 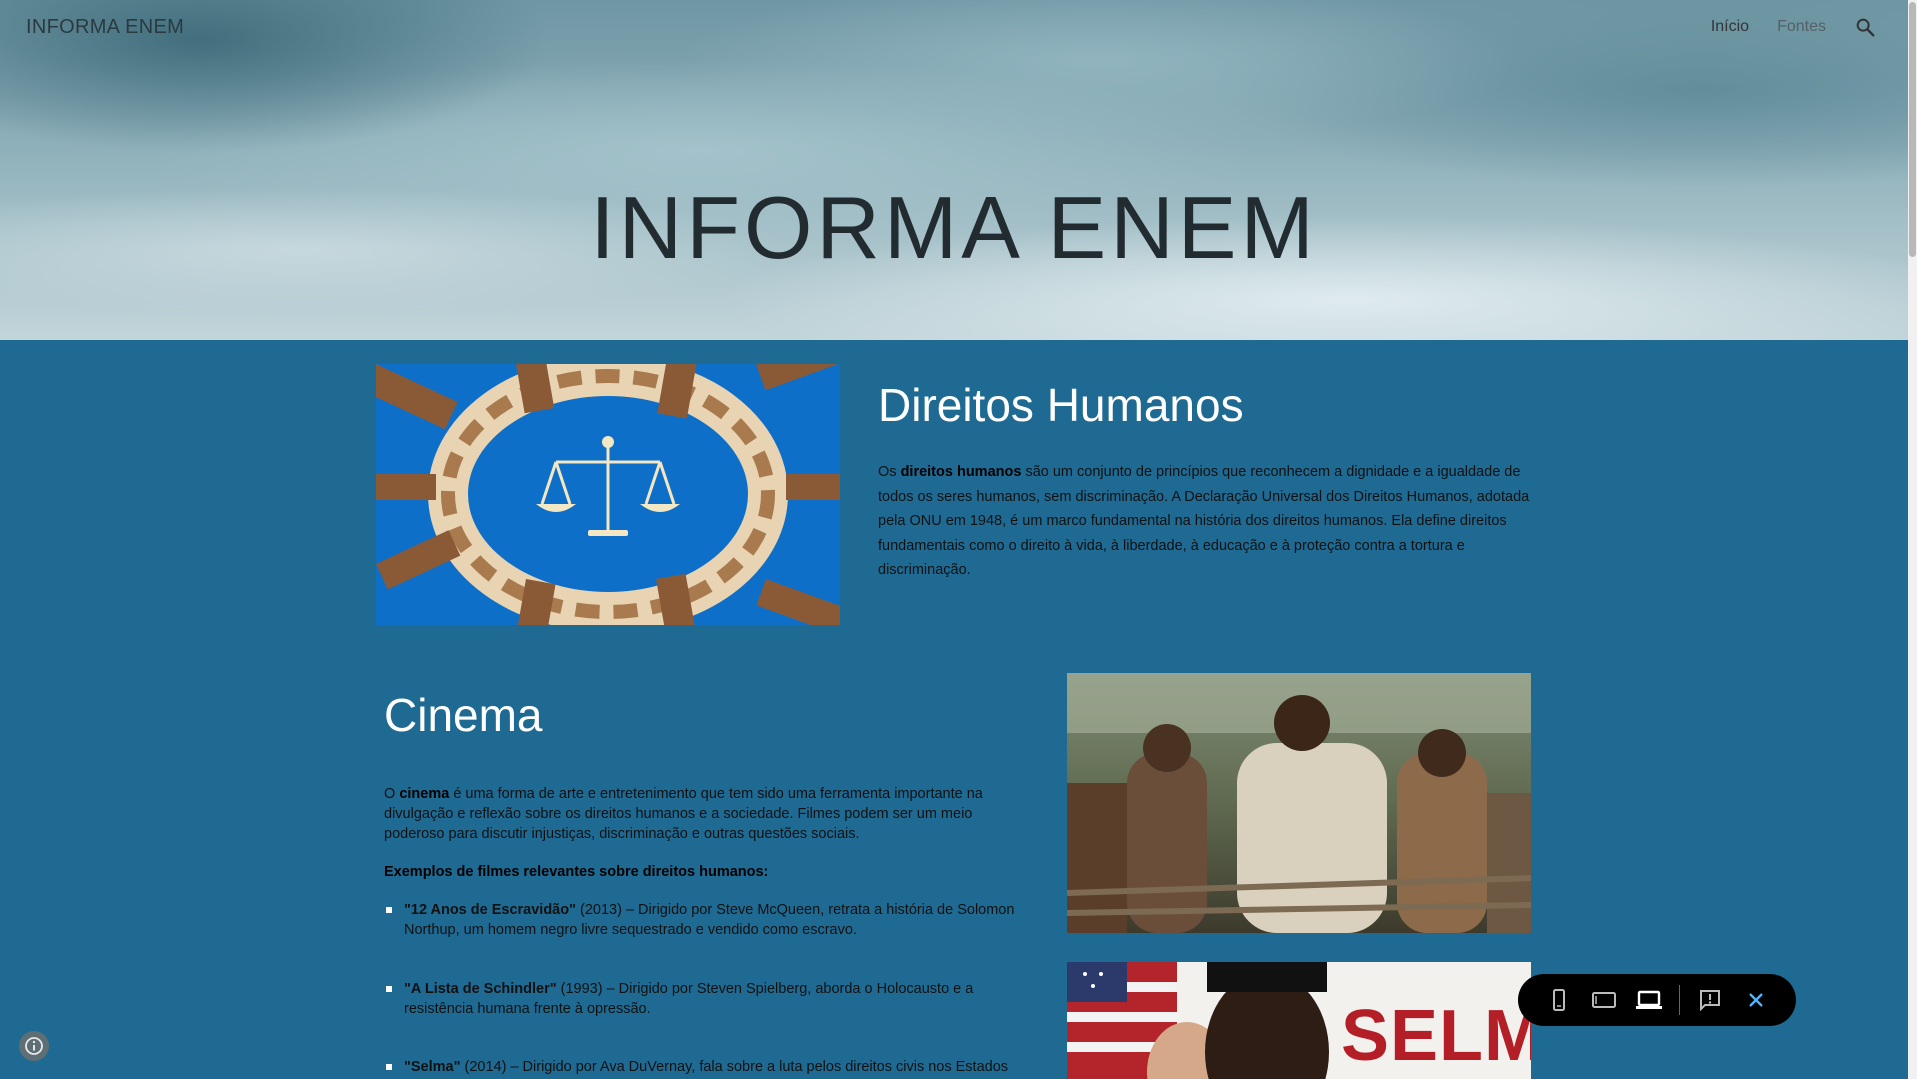 What do you see at coordinates (1299, 803) in the screenshot?
I see `film-still-image` at bounding box center [1299, 803].